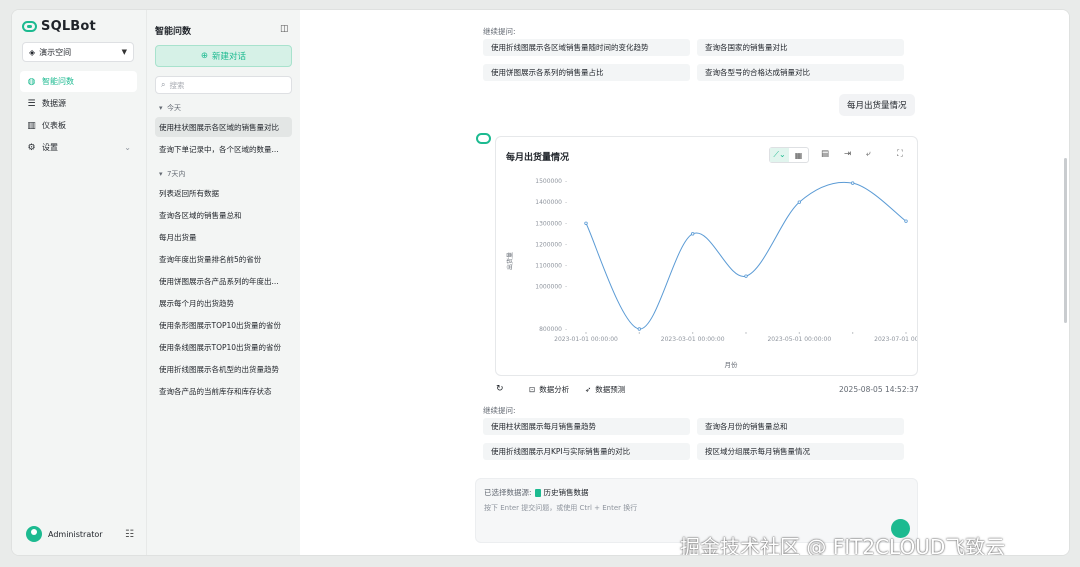  I want to click on x-tick-label: 2023-03-01 00:00:00, so click(693, 339).